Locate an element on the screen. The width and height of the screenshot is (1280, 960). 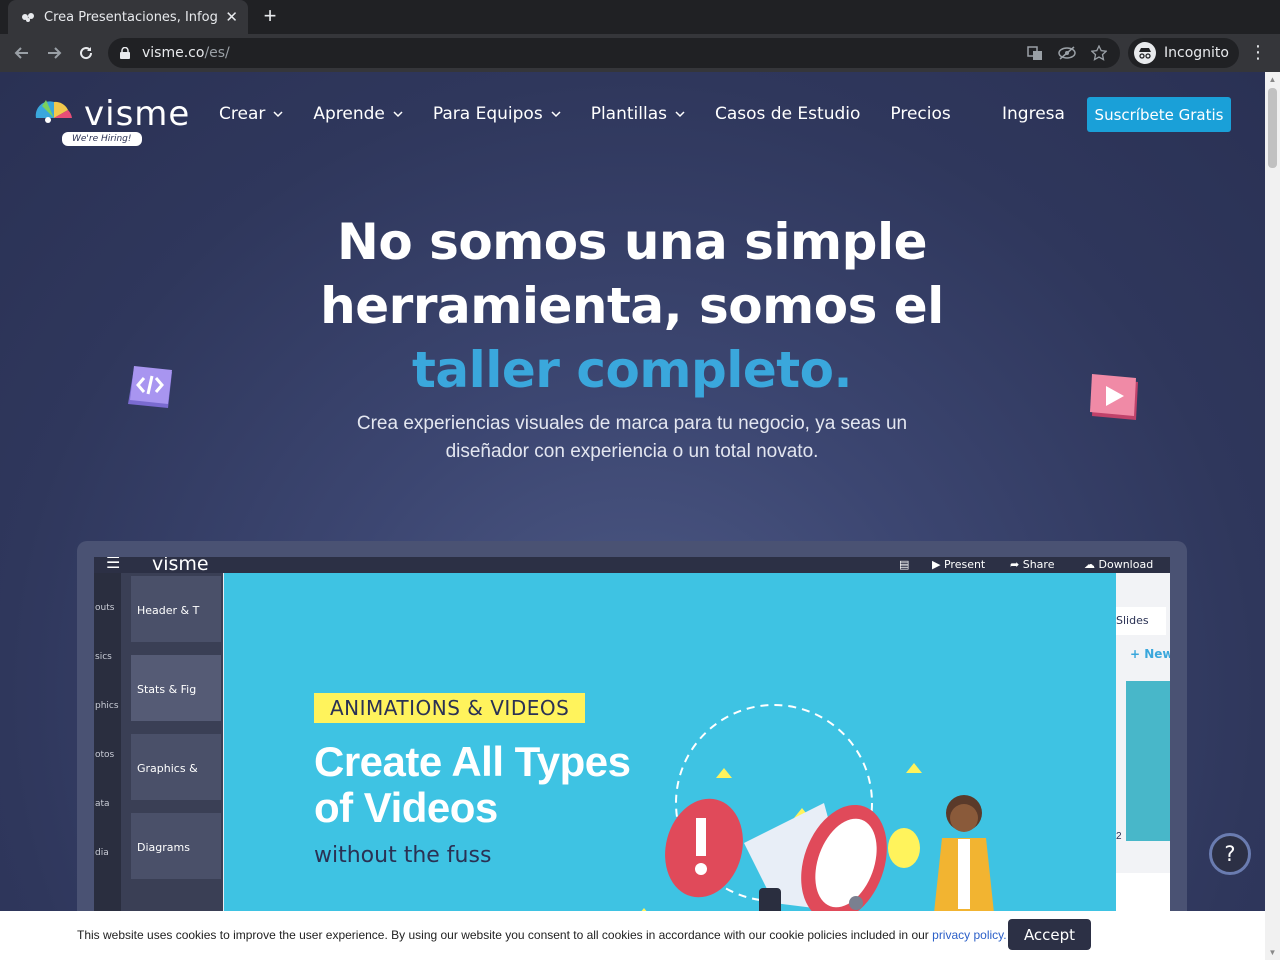
slides-label: Slides is located at coordinates (1141, 621).